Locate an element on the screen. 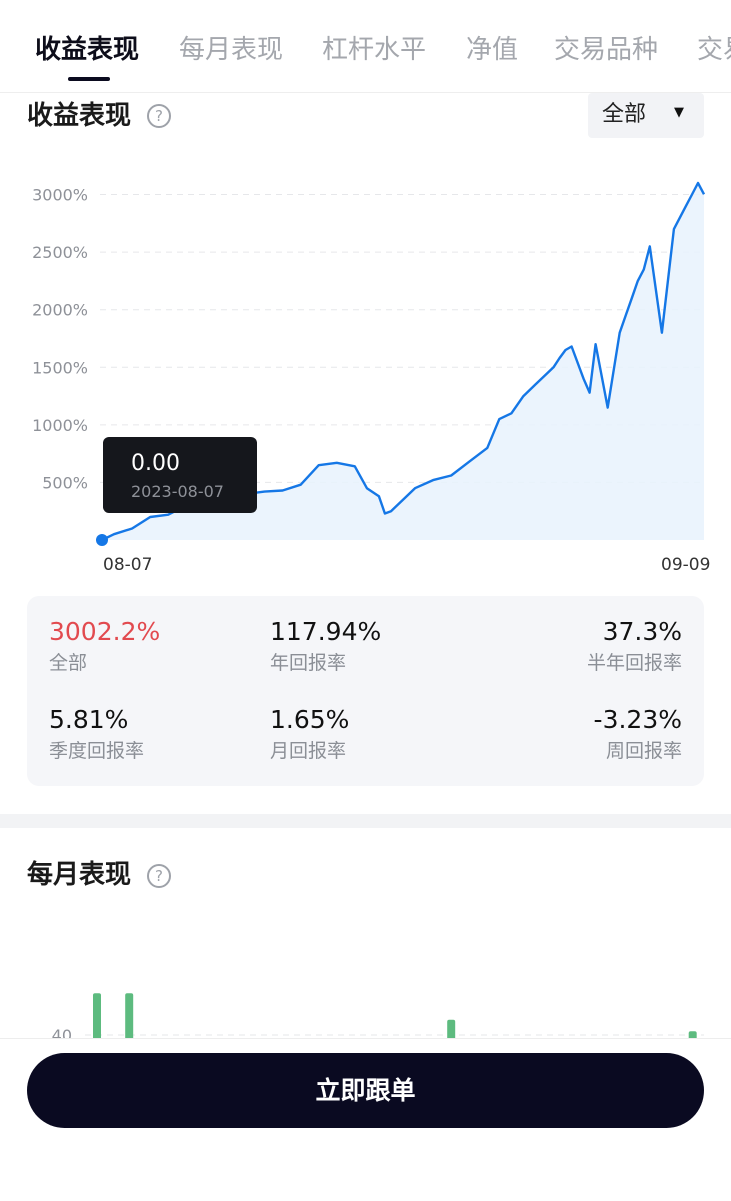 This screenshot has width=731, height=1201. section-divider is located at coordinates (365, 821).